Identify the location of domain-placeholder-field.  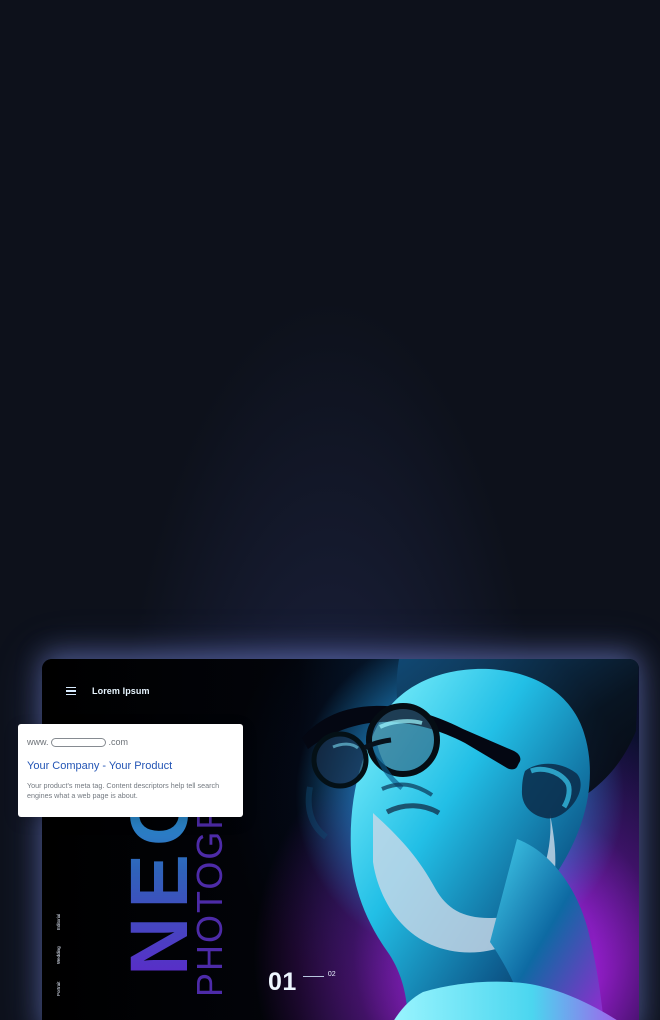
(78, 742).